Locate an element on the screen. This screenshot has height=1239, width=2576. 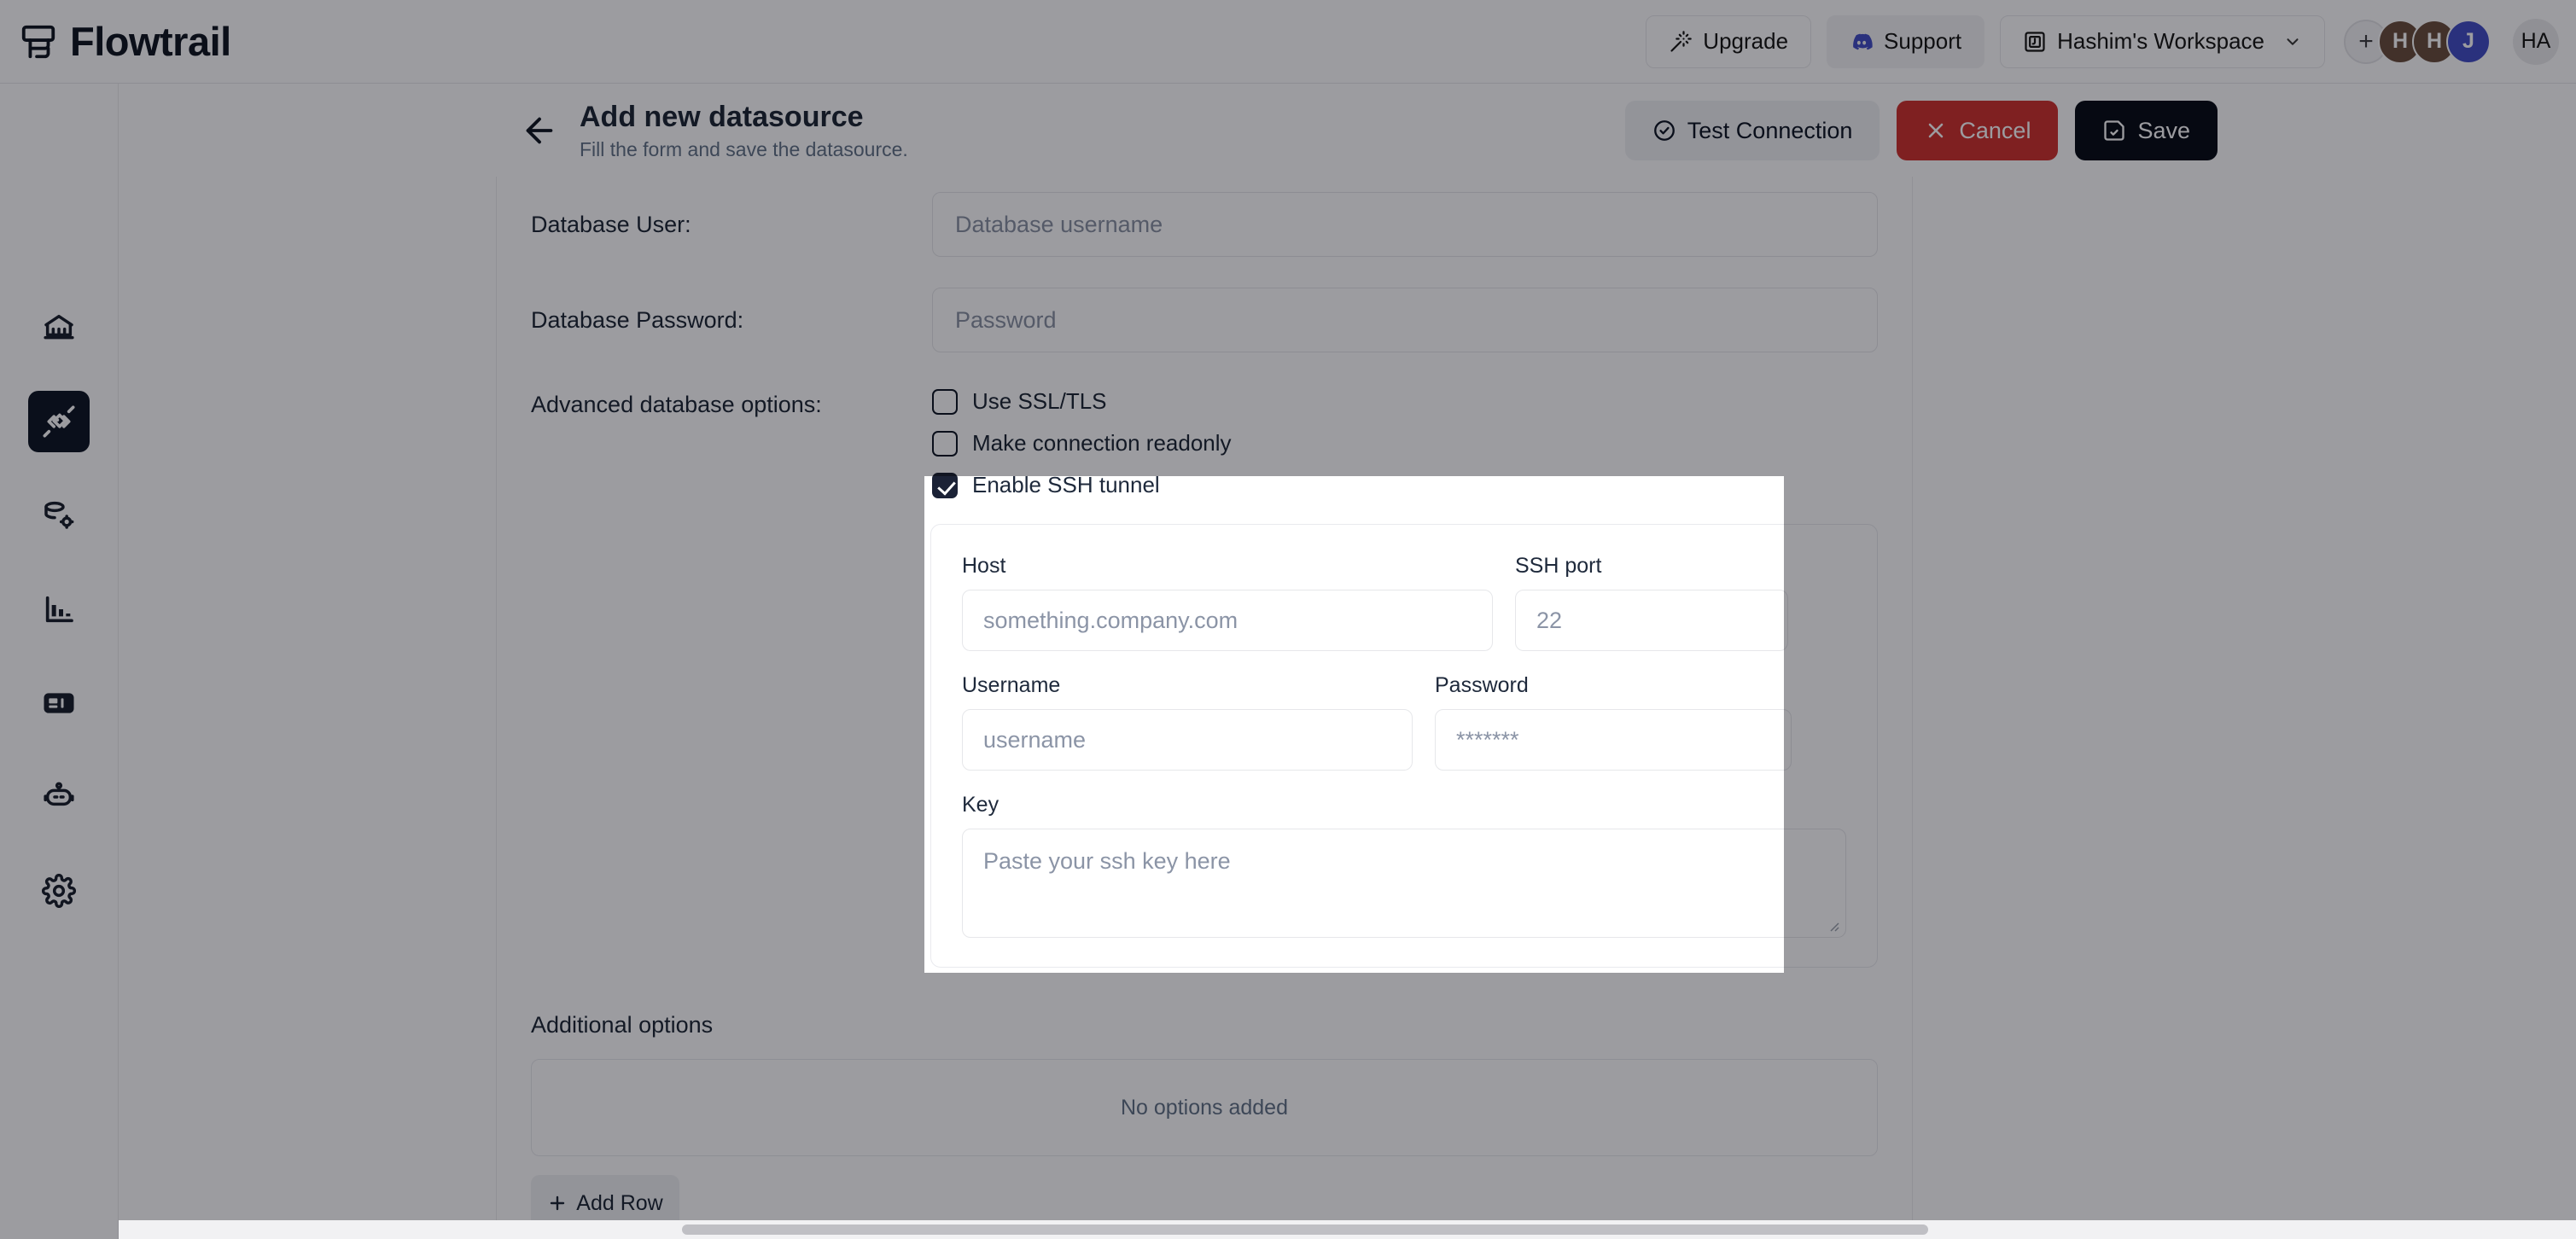
additional-options-title: Additional options is located at coordinates (622, 1025).